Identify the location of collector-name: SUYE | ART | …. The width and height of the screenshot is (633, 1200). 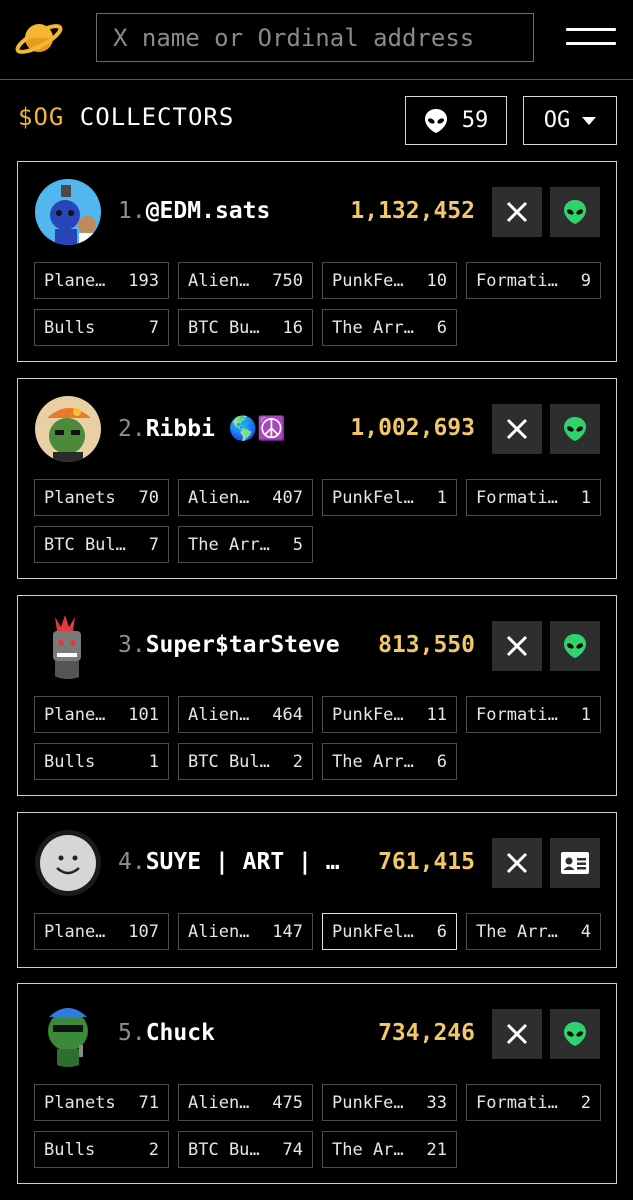
(242, 862).